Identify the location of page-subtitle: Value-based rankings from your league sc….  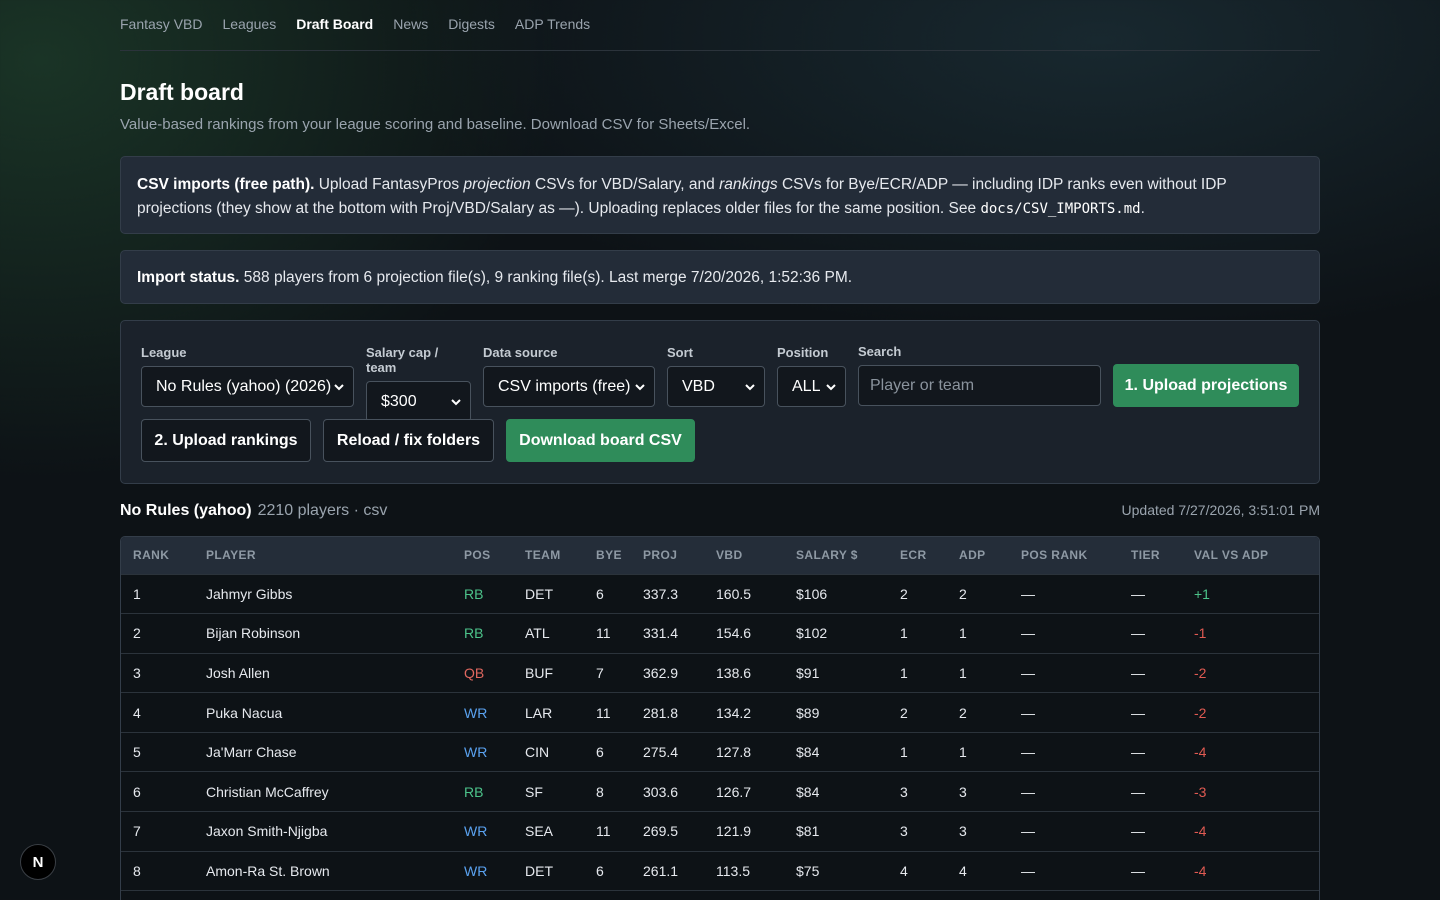
(435, 124).